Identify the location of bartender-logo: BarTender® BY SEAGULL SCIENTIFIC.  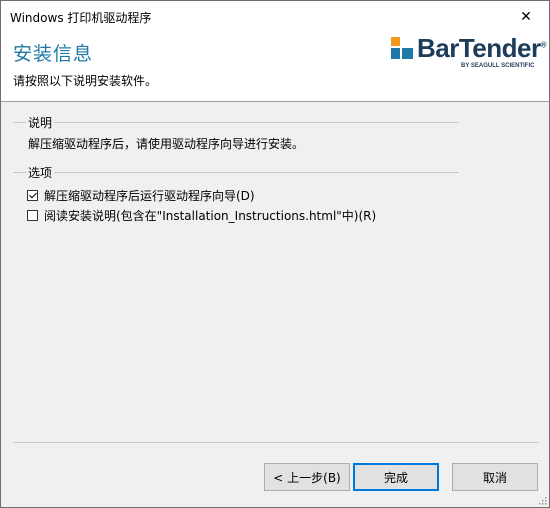
(469, 54).